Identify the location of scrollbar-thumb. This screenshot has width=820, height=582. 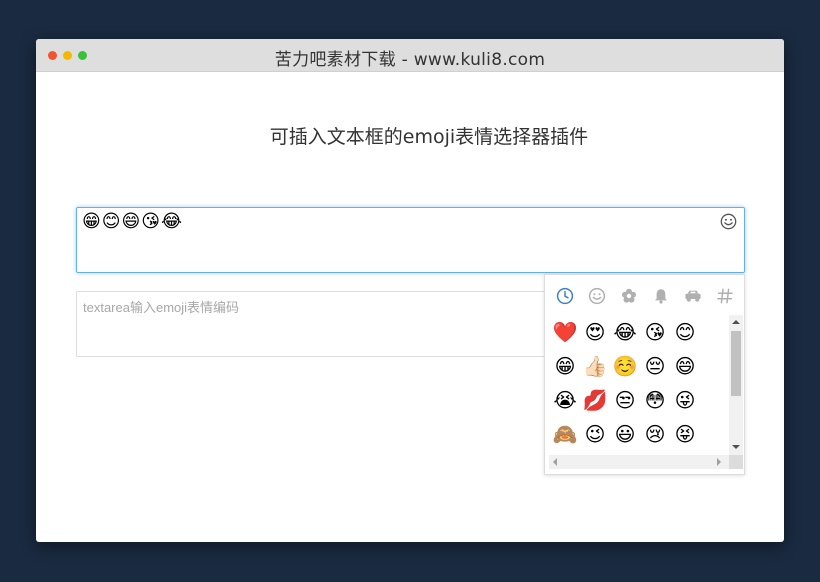
(736, 363).